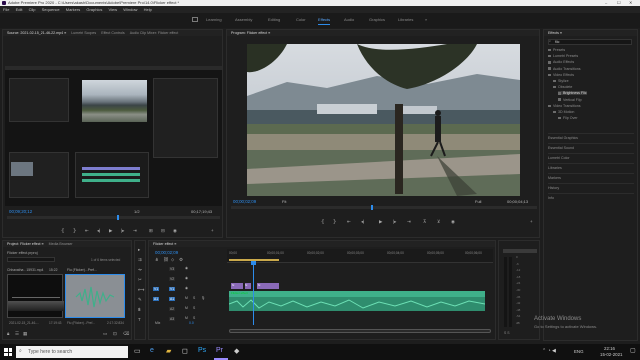  I want to click on docked-panel-tab: Markers, so click(591, 176).